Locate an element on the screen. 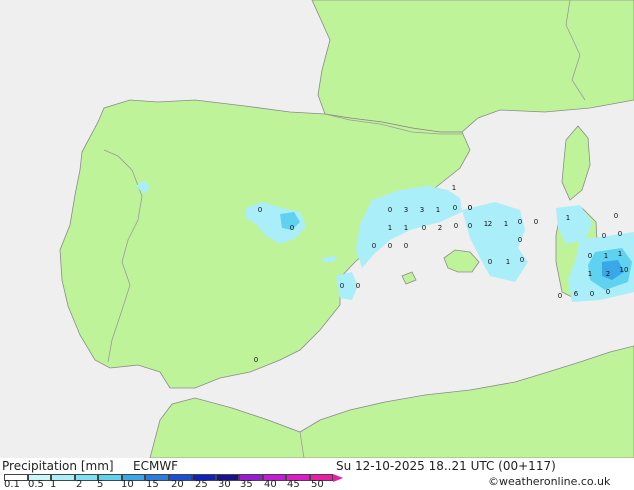 The height and width of the screenshot is (490, 634). colorbar-tick-label: 30 is located at coordinates (224, 484).